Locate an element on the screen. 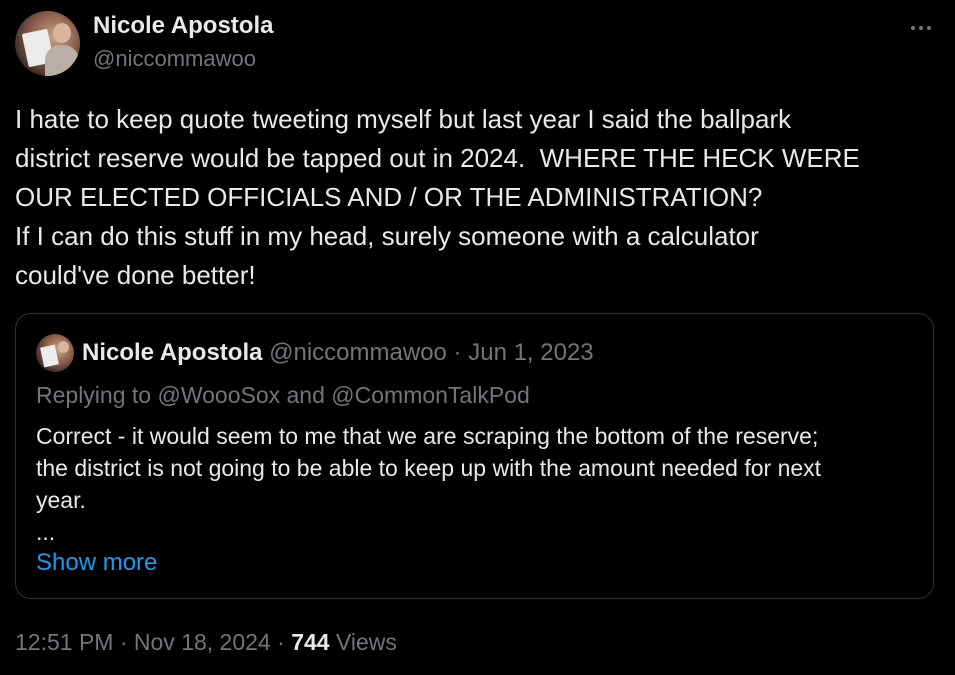 The width and height of the screenshot is (955, 675). replying-to-line: Replying to @WoooSox and @CommonTalkPod is located at coordinates (283, 395).